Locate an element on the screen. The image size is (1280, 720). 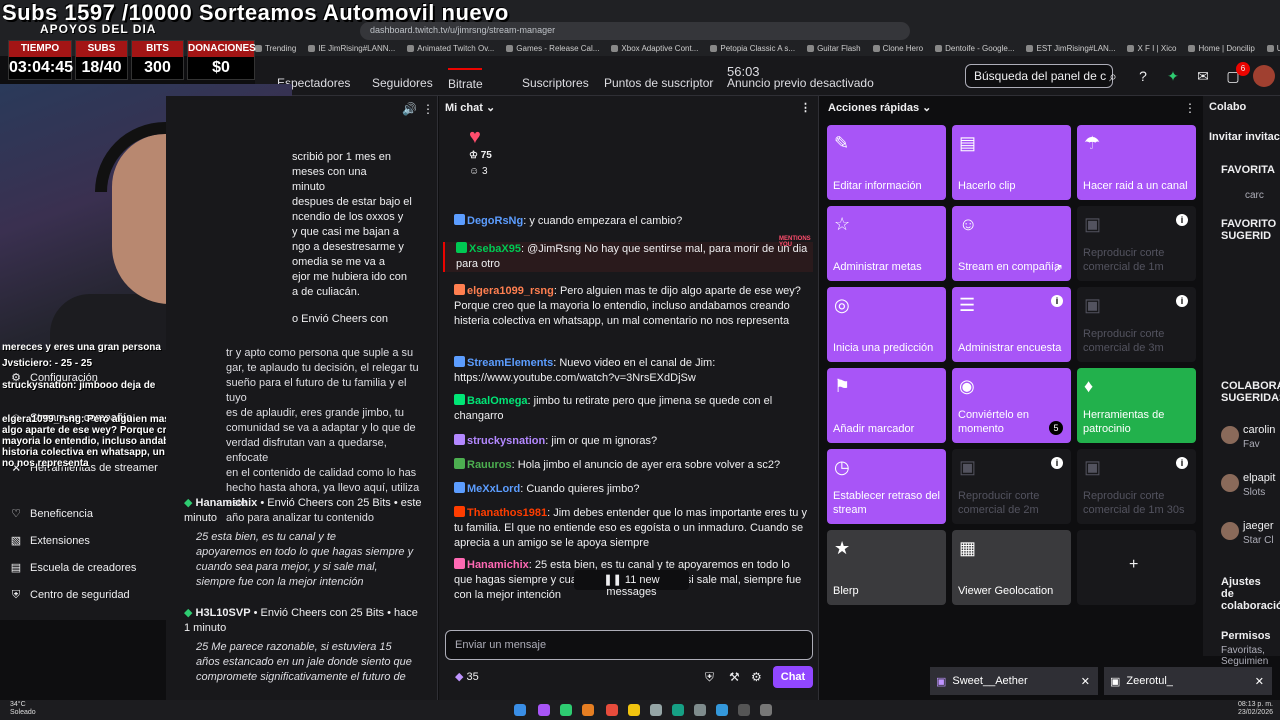
suscriptores-label: Suscriptores is located at coordinates (555, 83).